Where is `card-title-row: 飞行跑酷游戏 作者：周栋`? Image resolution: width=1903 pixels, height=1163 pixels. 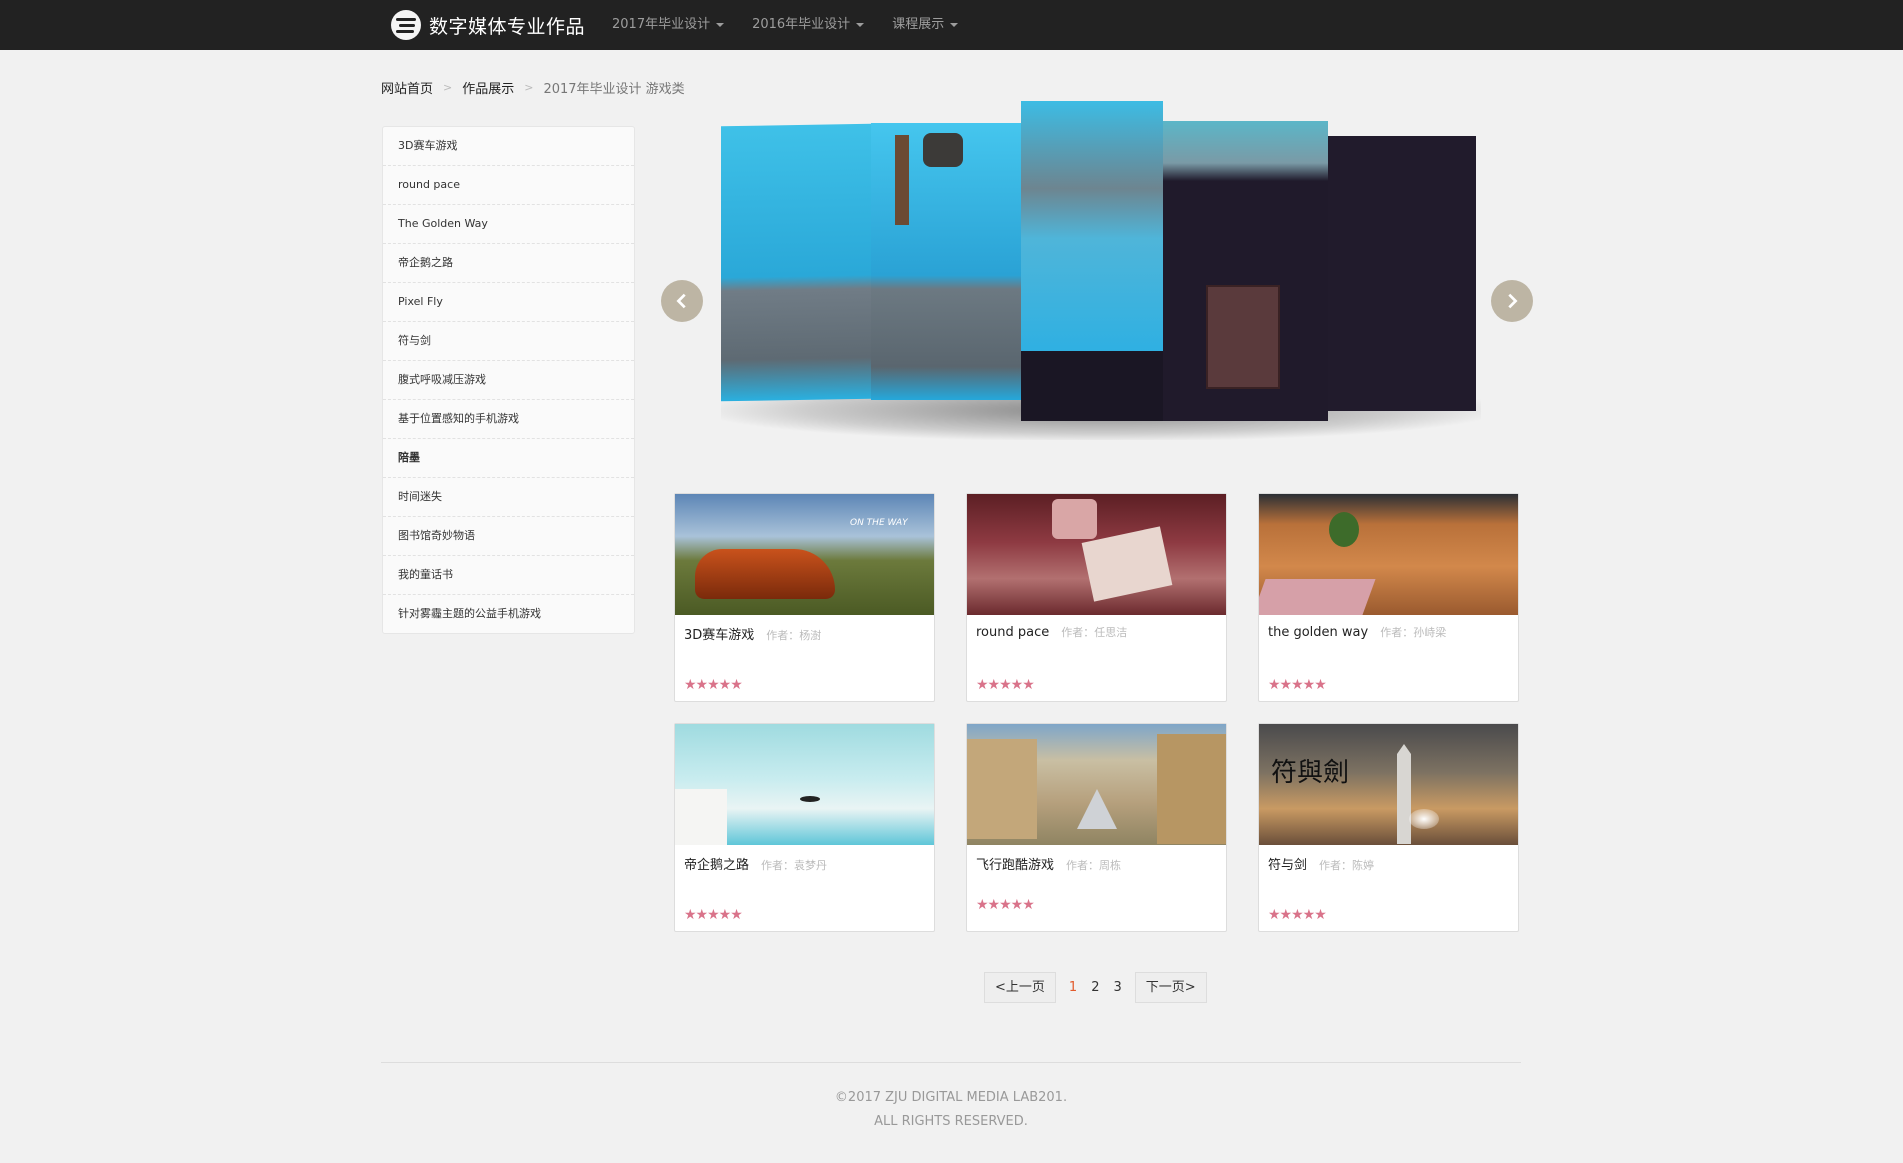
card-title-row: 飞行跑酷游戏 作者：周栋 is located at coordinates (1096, 859).